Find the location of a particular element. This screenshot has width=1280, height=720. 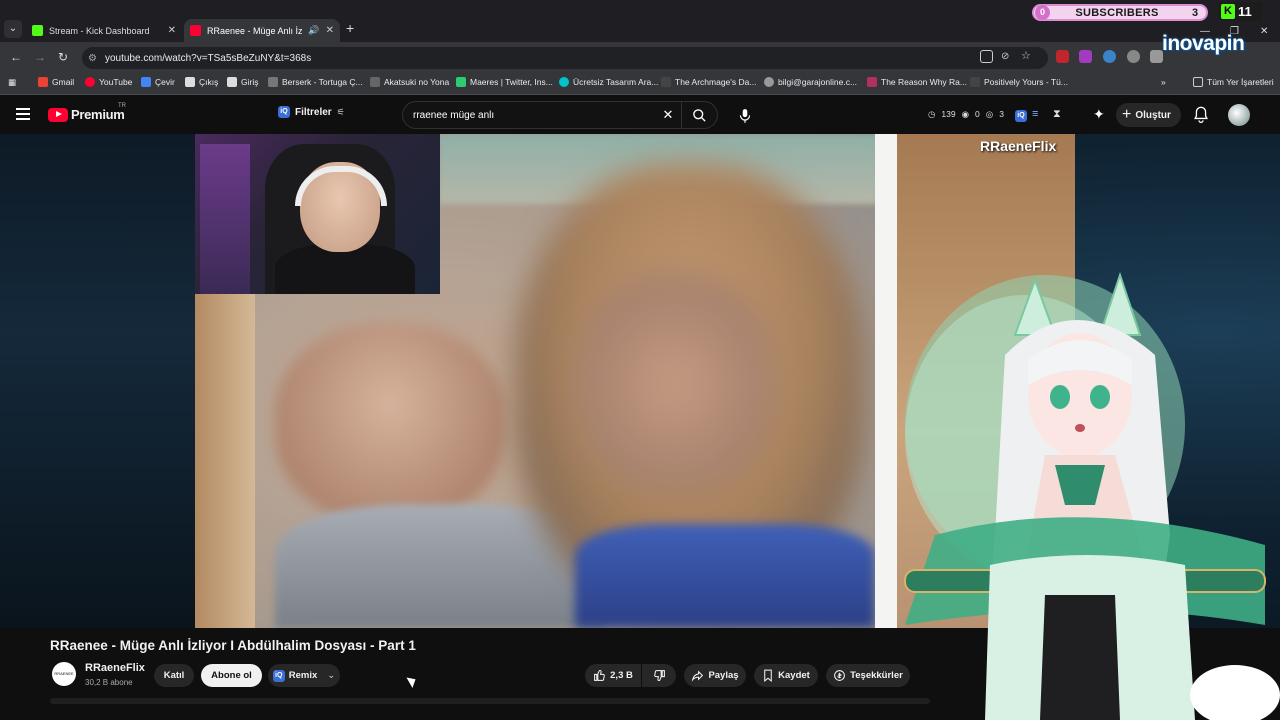

tab-title: Stream - Kick Dashboard is located at coordinates (99, 30).